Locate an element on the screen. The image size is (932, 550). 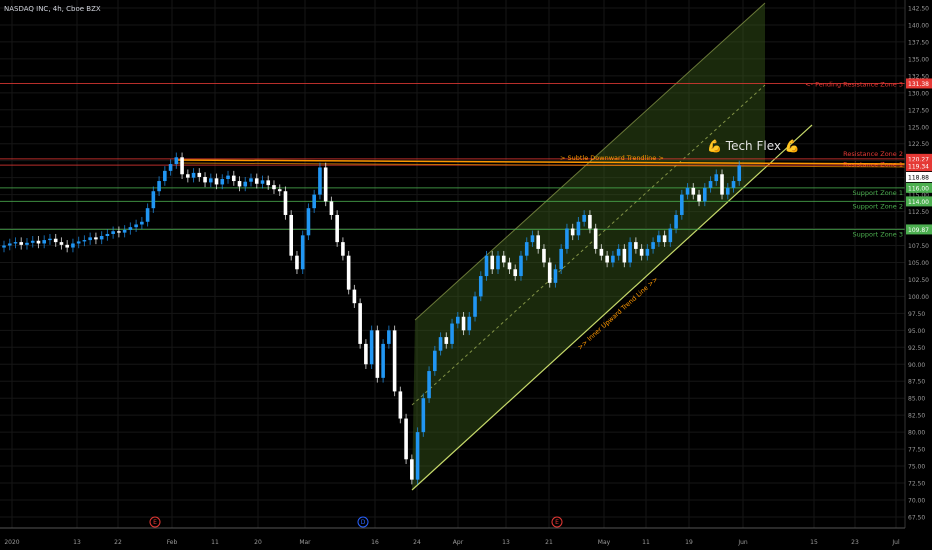
price-tick-label: 70.00 is located at coordinates (916, 500).